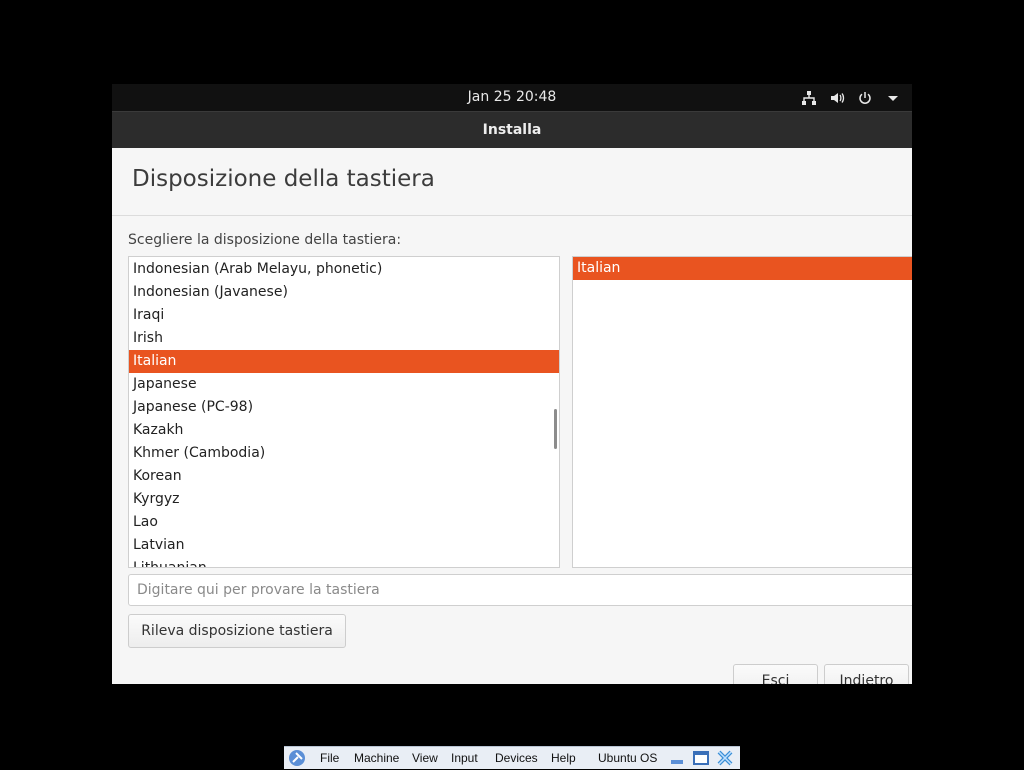 This screenshot has width=1024, height=770. I want to click on variant-list: Italian, so click(742, 412).